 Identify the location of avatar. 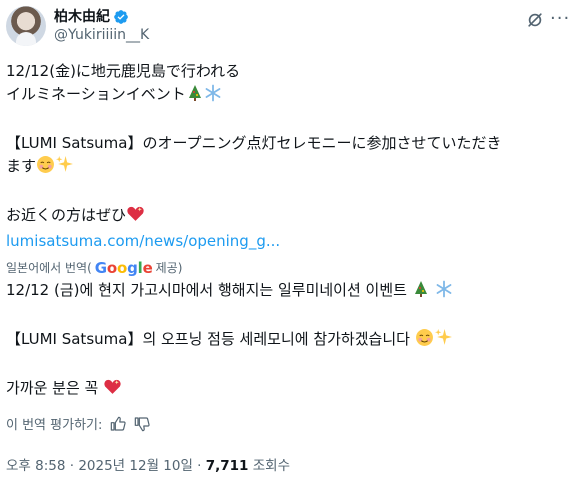
(26, 26).